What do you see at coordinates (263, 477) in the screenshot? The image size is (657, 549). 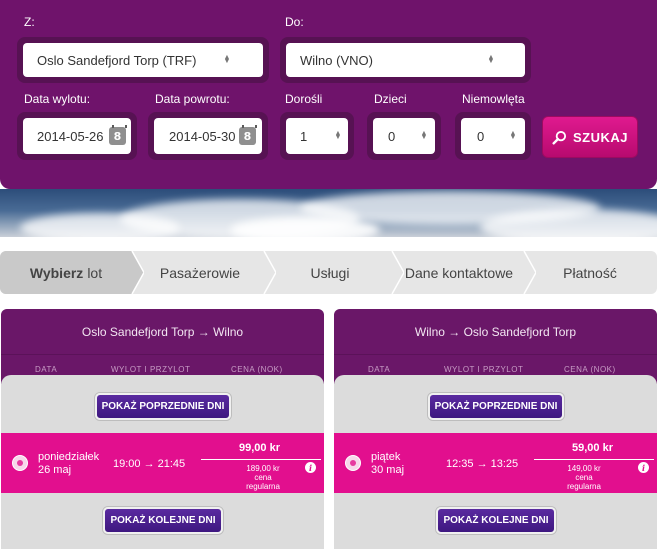 I see `regular-price: 189,00 kr cena regularna` at bounding box center [263, 477].